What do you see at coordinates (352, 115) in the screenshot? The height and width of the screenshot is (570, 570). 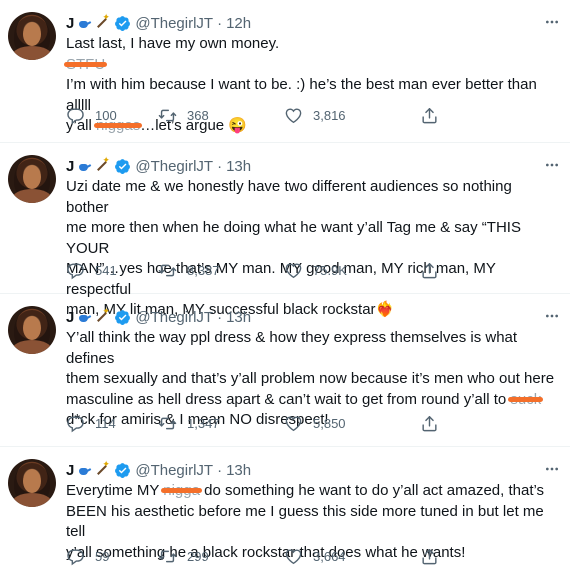 I see `like-button: 3,816` at bounding box center [352, 115].